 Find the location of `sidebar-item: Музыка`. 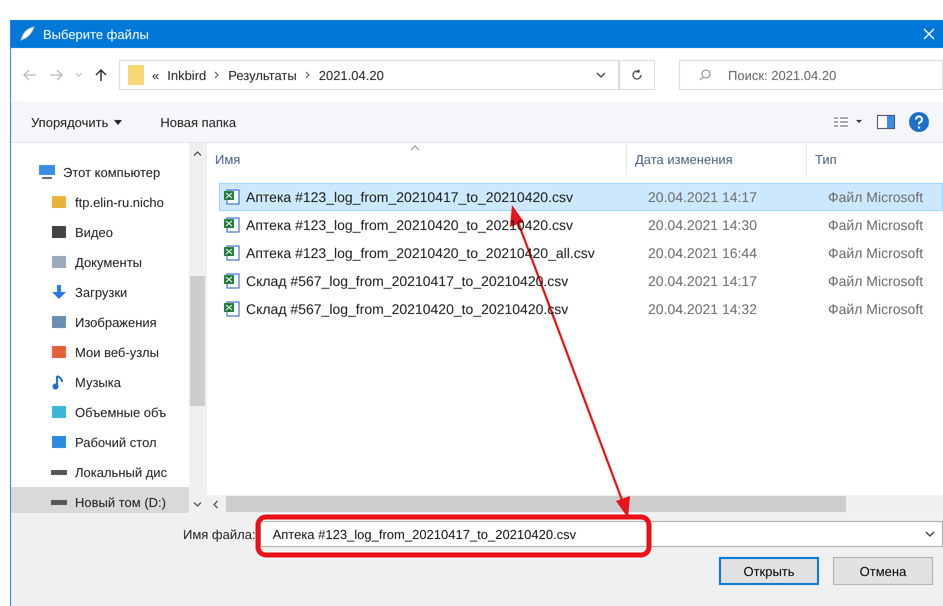

sidebar-item: Музыка is located at coordinates (100, 382).